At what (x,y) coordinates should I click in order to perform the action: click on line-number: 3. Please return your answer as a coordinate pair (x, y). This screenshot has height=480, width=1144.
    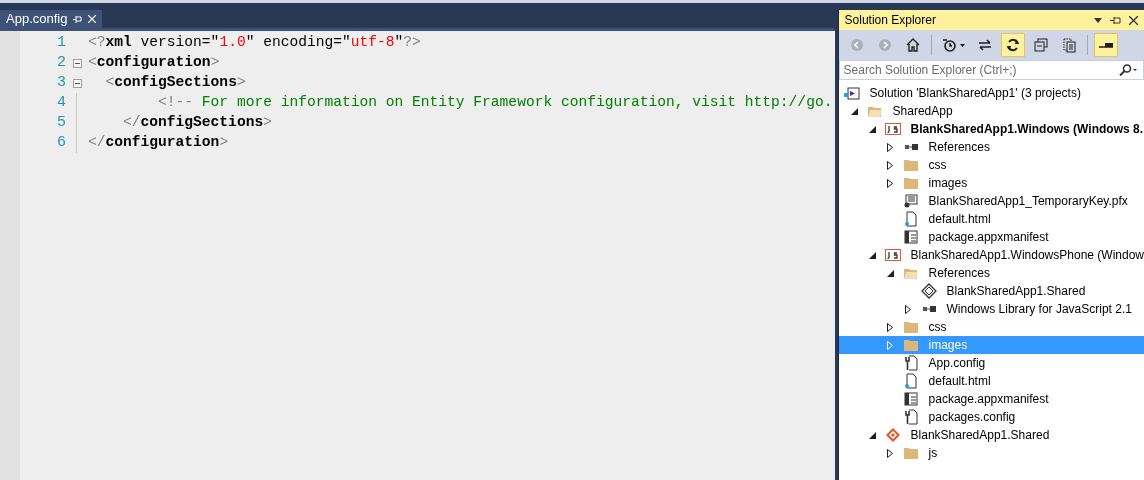
    Looking at the image, I should click on (61, 82).